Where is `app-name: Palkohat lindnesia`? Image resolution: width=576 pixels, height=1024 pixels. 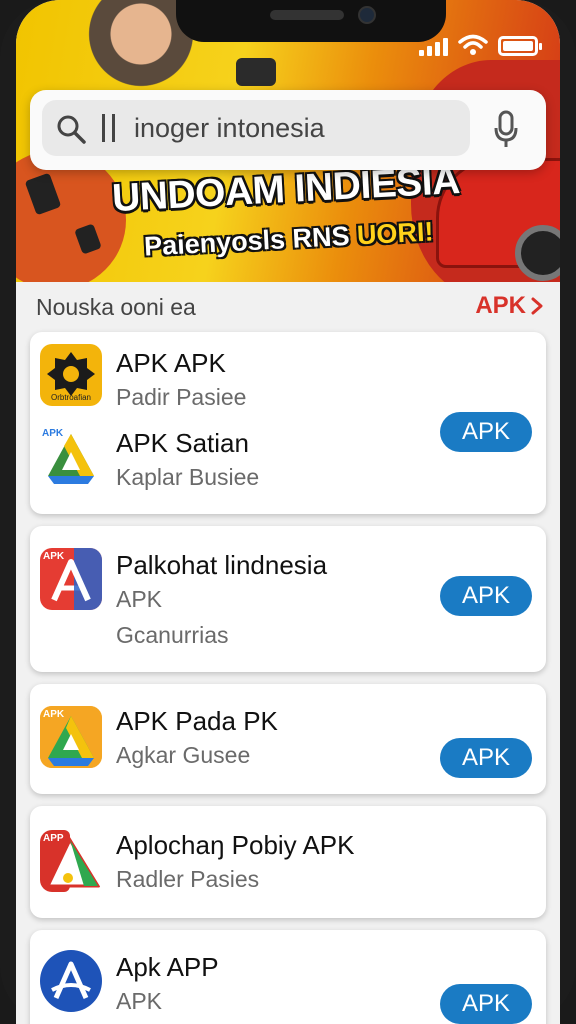
app-name: Palkohat lindnesia is located at coordinates (222, 565).